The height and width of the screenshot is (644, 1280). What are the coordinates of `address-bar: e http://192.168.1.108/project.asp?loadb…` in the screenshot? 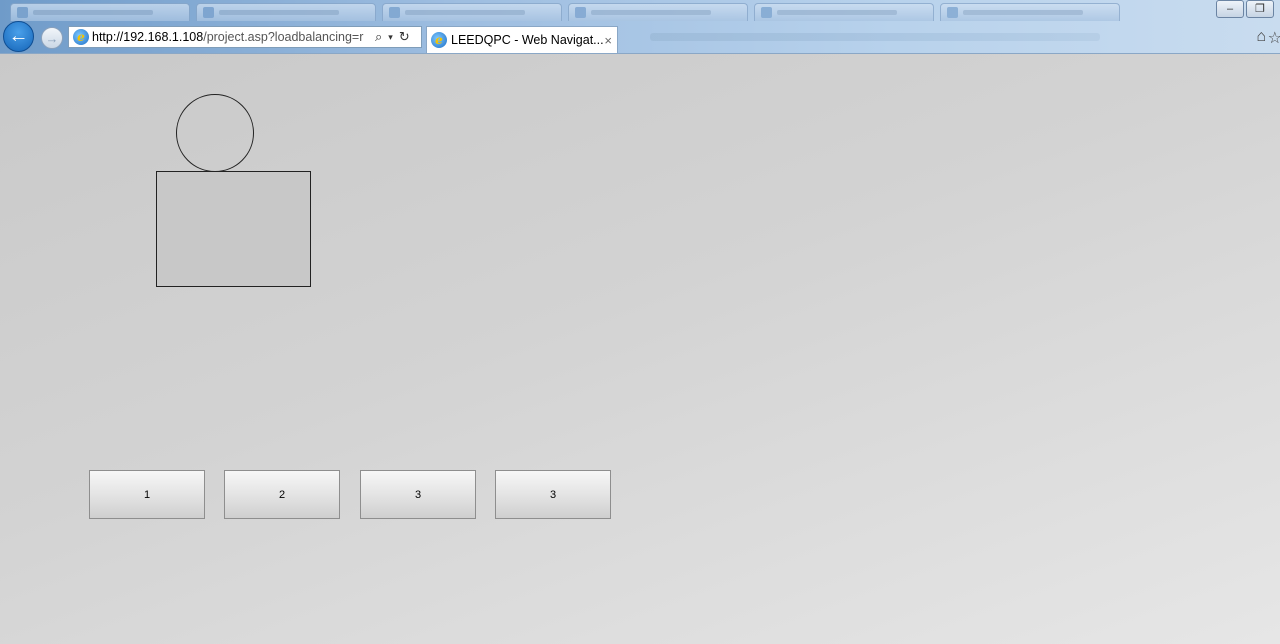 It's located at (245, 37).